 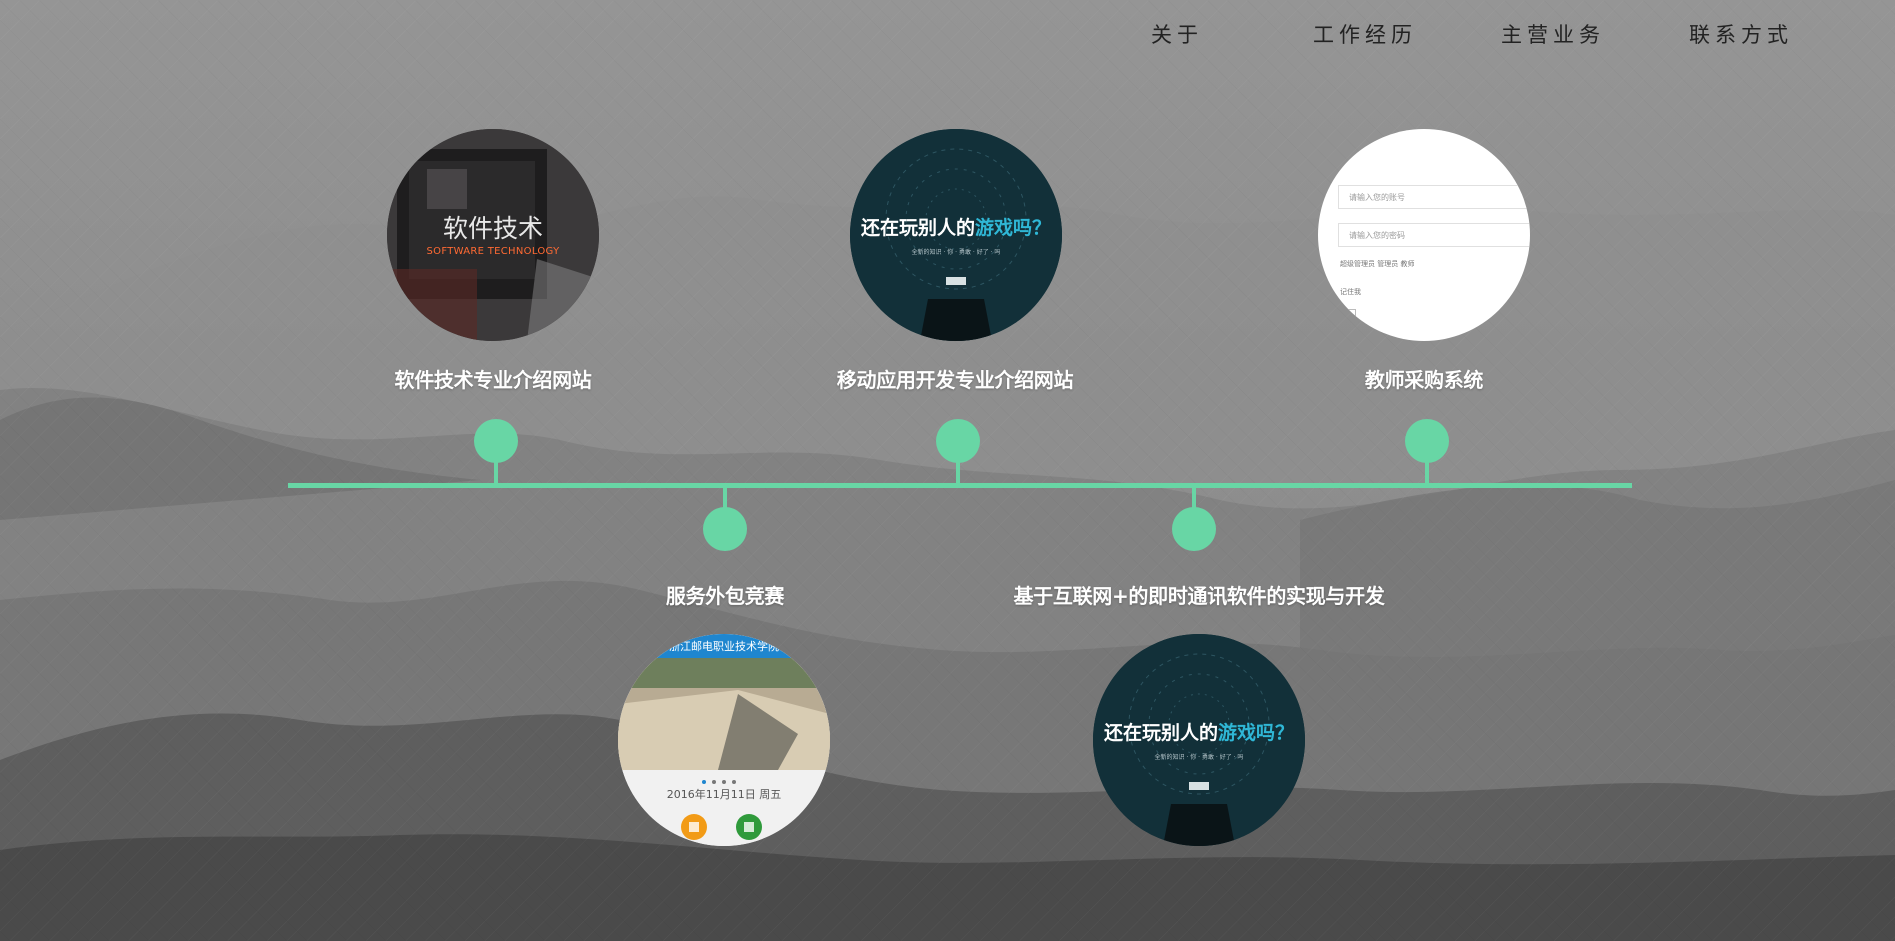 What do you see at coordinates (496, 441) in the screenshot?
I see `timeline-dot-software-site` at bounding box center [496, 441].